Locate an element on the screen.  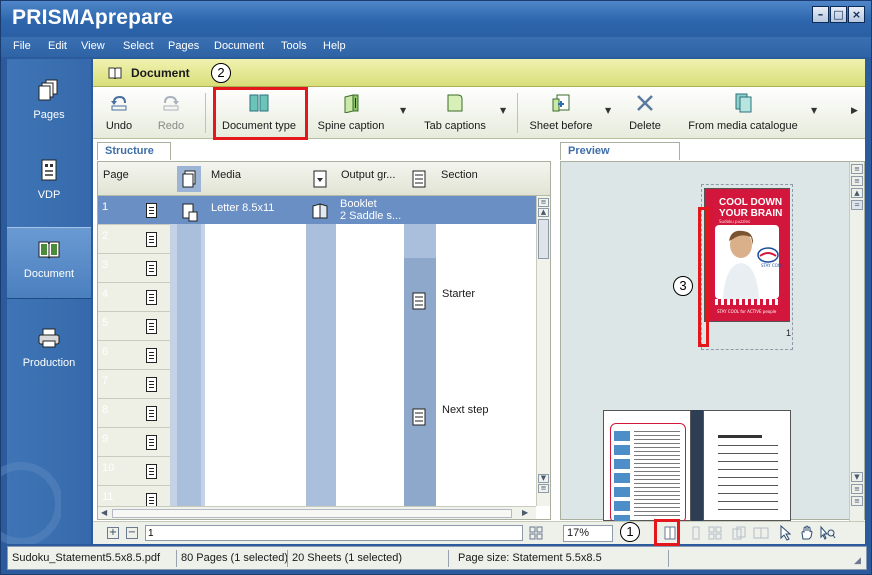
table-row: 2 is located at coordinates (134, 239).